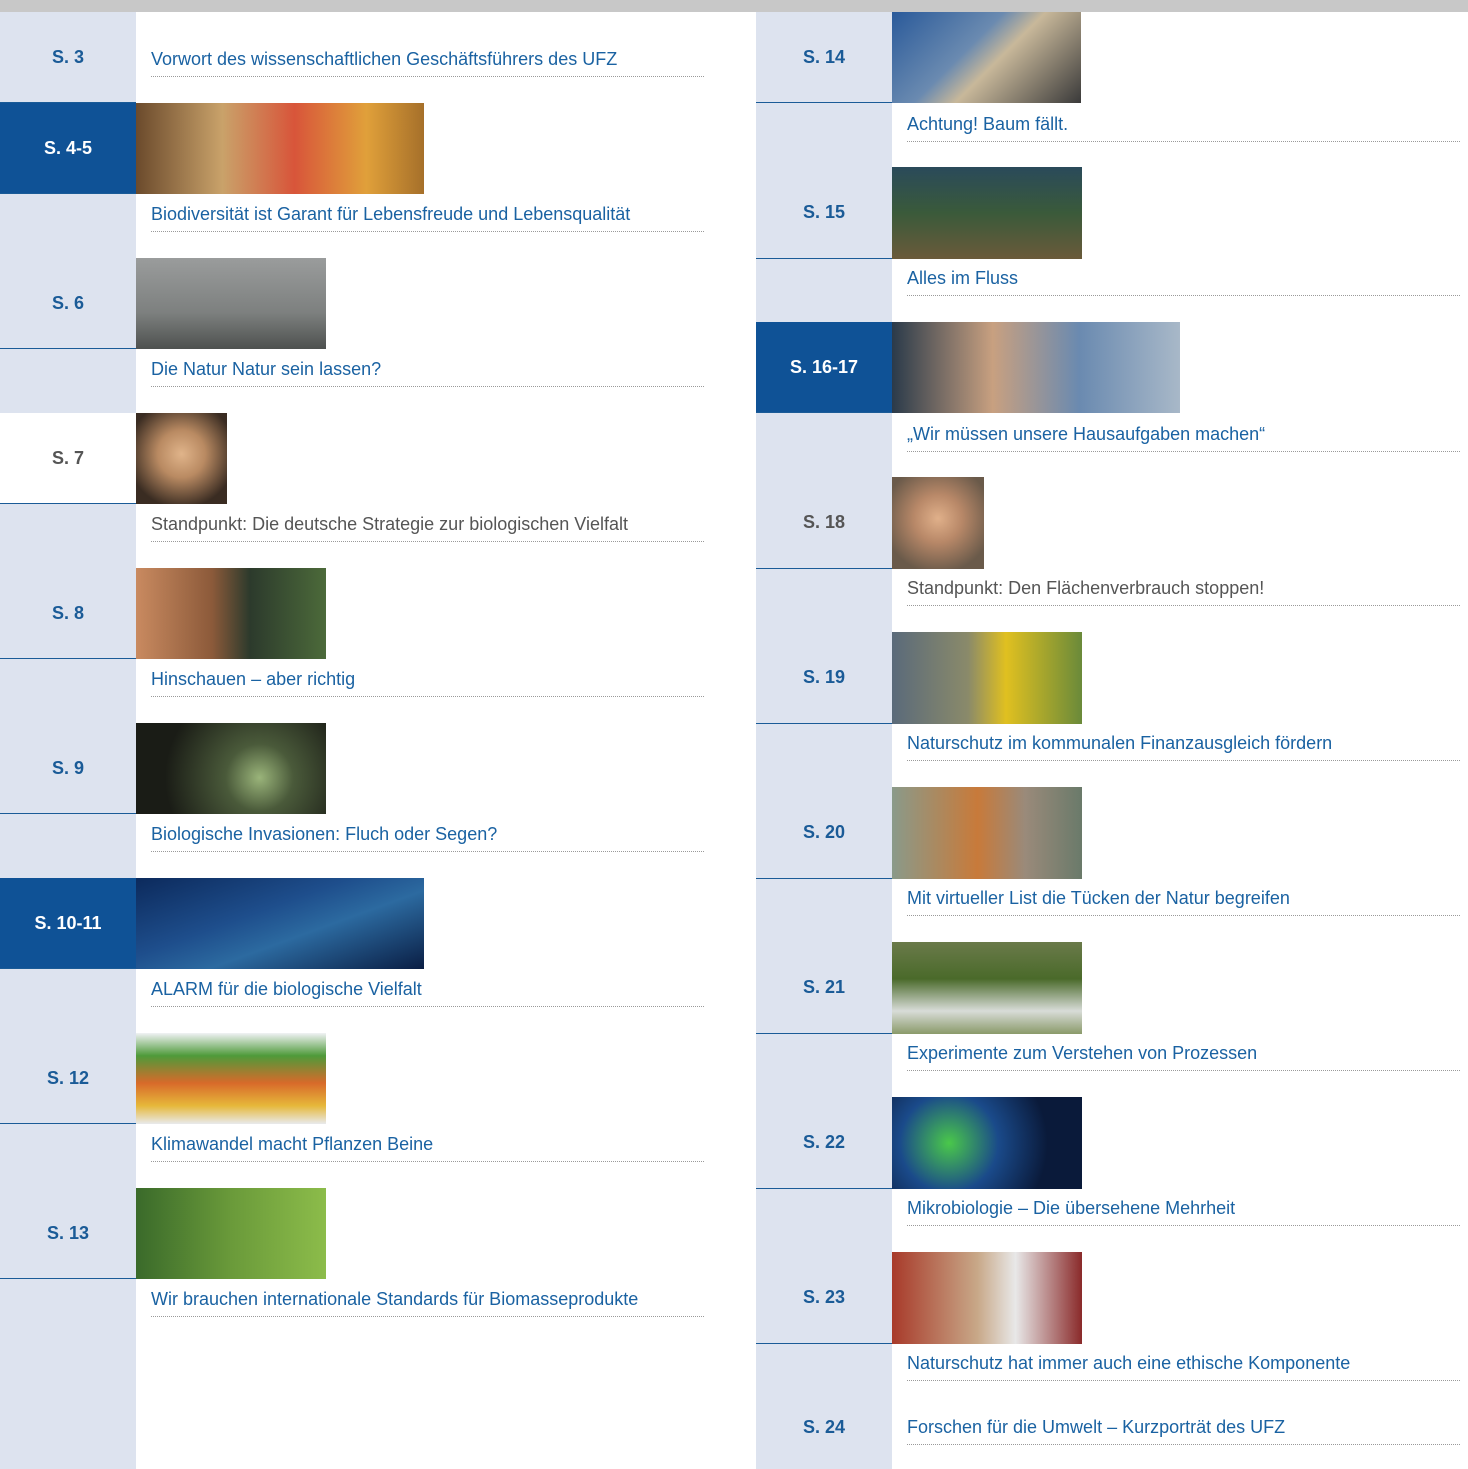 Image resolution: width=1468 pixels, height=1469 pixels. What do you see at coordinates (824, 1143) in the screenshot?
I see `page-number: S. 22` at bounding box center [824, 1143].